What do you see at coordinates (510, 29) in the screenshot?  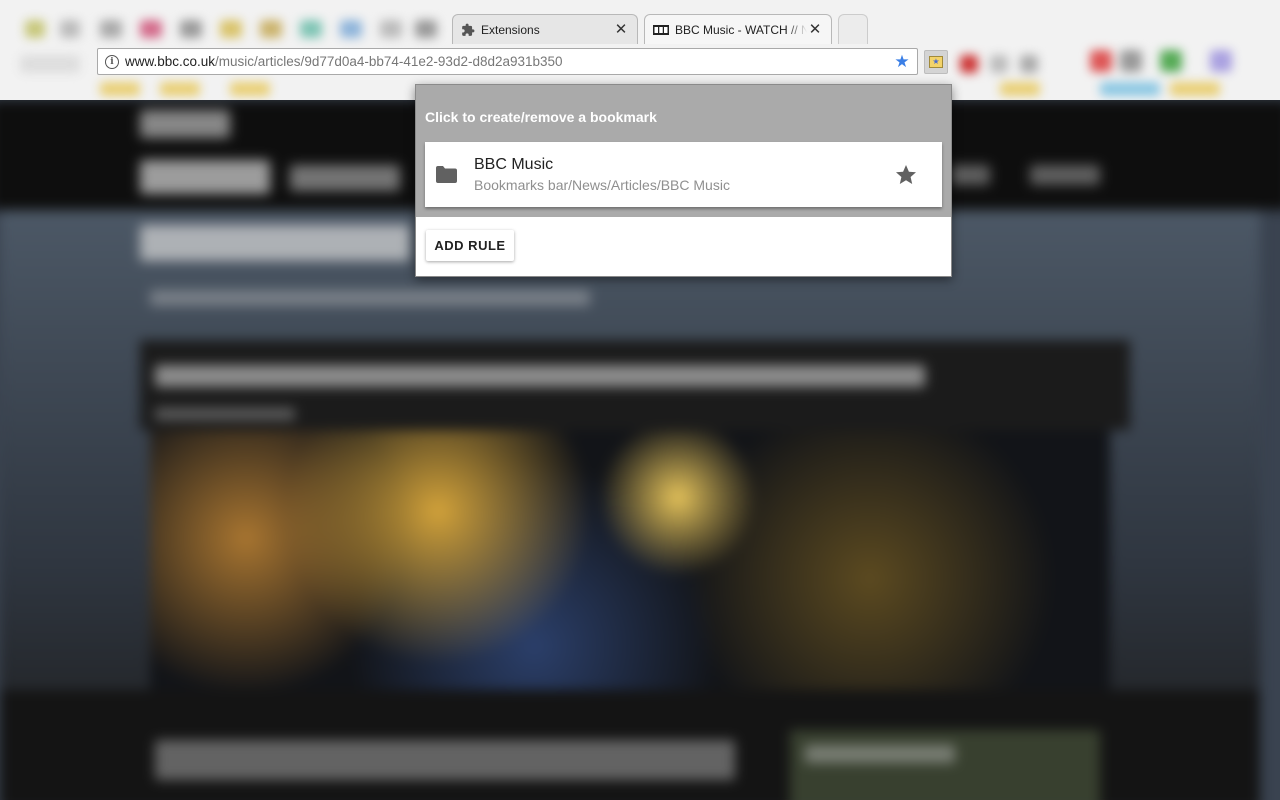 I see `tab-title: Extensions` at bounding box center [510, 29].